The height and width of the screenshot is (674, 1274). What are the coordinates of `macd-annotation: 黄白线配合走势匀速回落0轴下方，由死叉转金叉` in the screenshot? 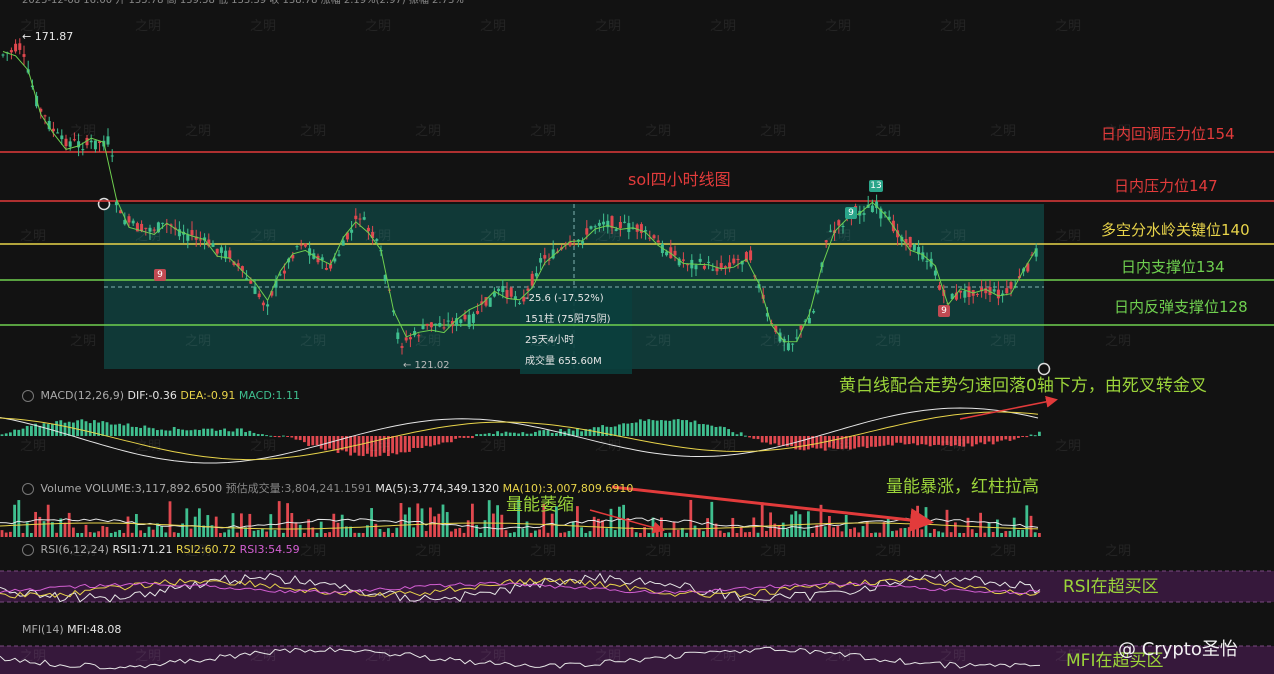 It's located at (1023, 386).